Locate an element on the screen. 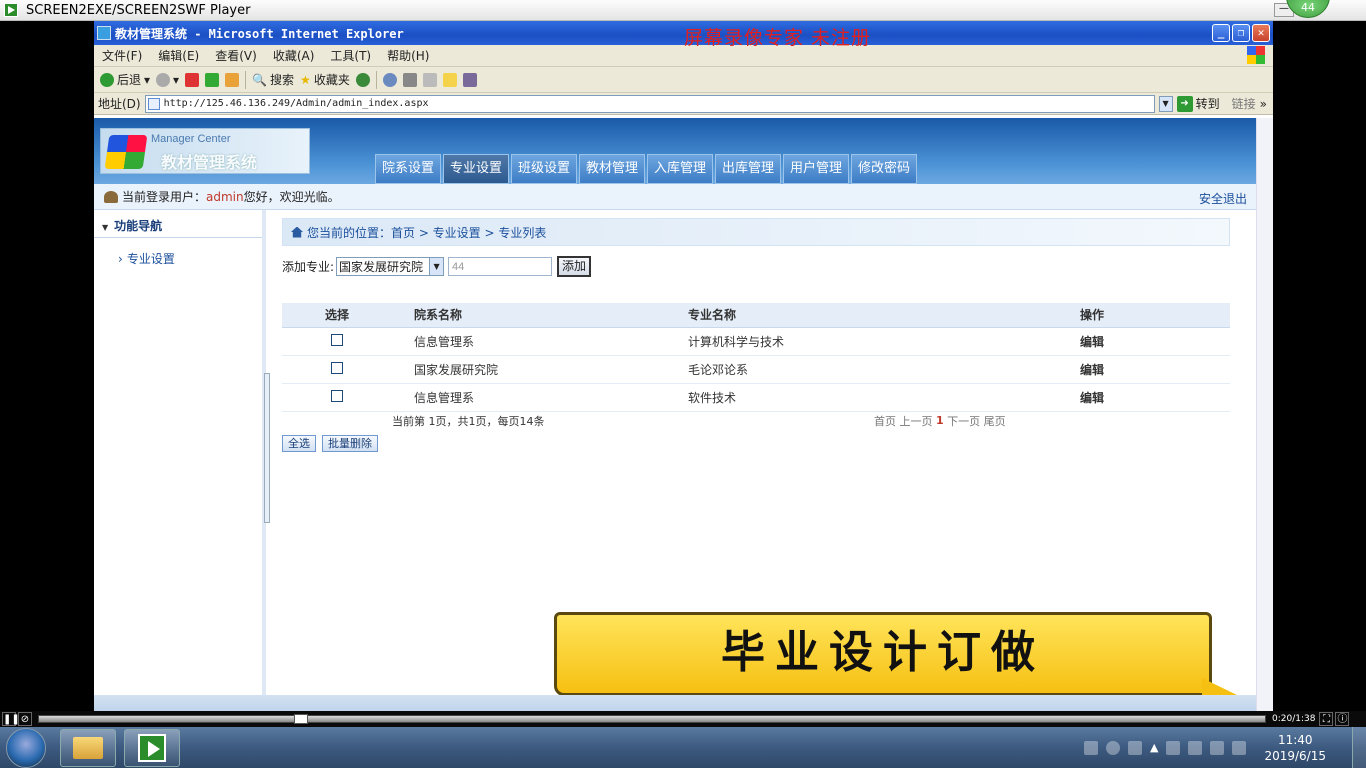 The width and height of the screenshot is (1366, 768). sidebar-splitter is located at coordinates (267, 448).